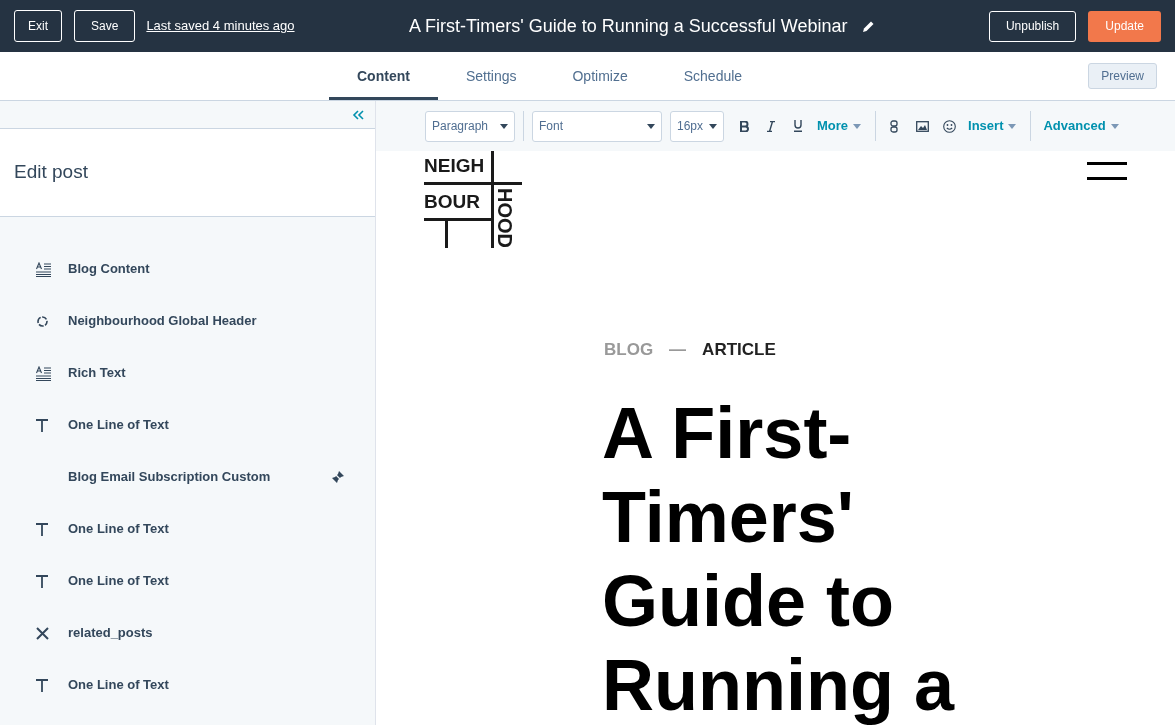 Image resolution: width=1175 pixels, height=725 pixels. I want to click on italic-icon, so click(771, 126).